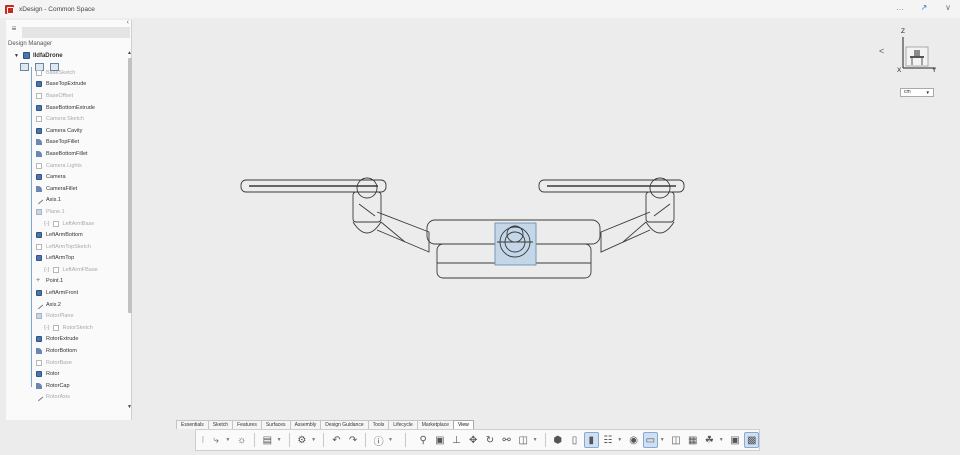 The image size is (960, 455). What do you see at coordinates (65, 73) in the screenshot?
I see `tree-item: BaseSketch` at bounding box center [65, 73].